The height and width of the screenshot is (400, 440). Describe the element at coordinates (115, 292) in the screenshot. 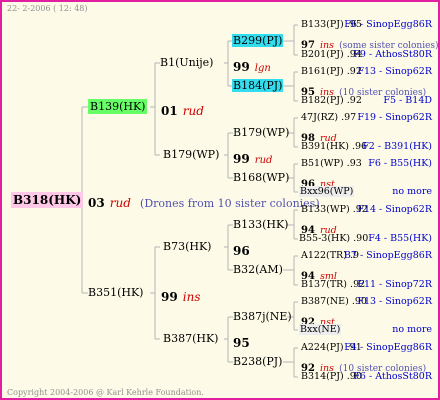

I see `gen1-queen-id: B351(HK)` at that location.